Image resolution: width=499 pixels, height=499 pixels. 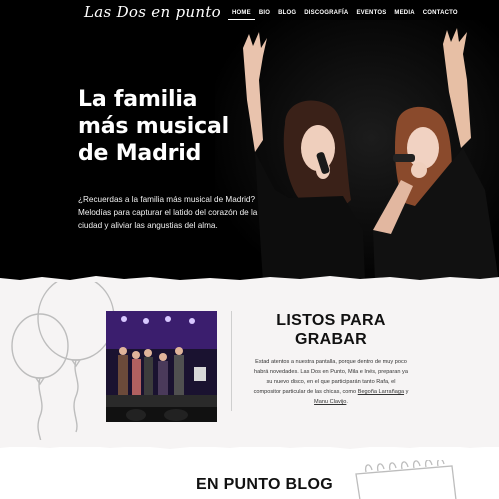 I want to click on hero-title-line: más musical, so click(x=153, y=126).